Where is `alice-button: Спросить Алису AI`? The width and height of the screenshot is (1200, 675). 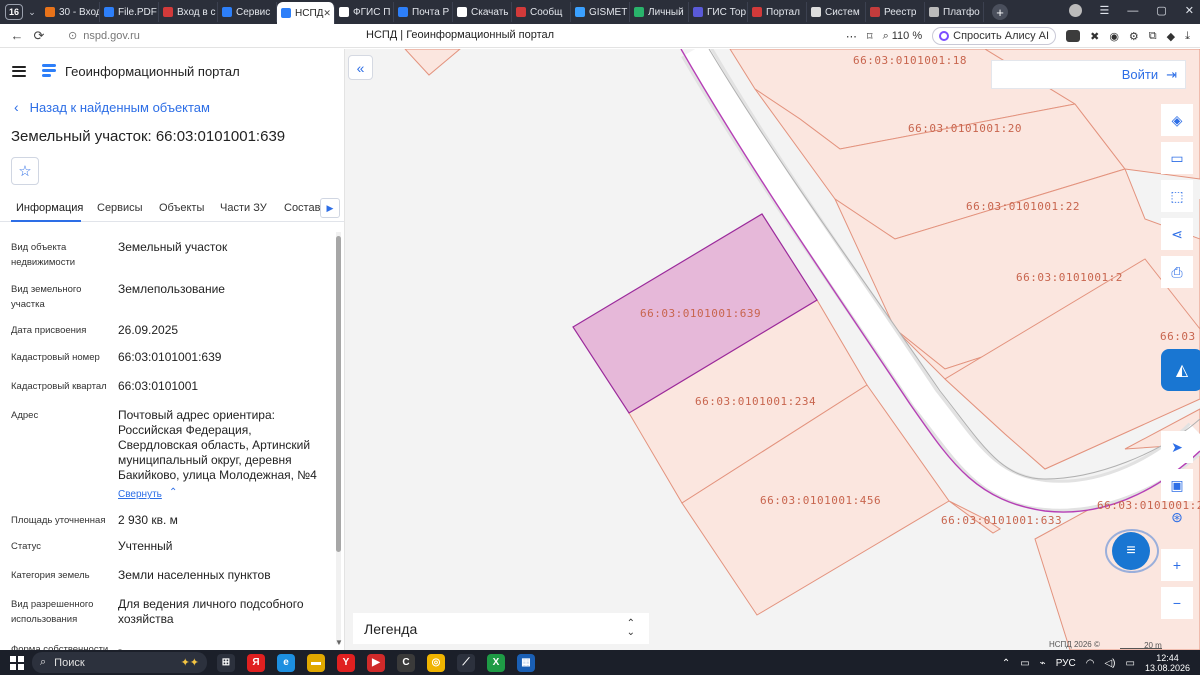
alice-button: Спросить Алису AI is located at coordinates (994, 36).